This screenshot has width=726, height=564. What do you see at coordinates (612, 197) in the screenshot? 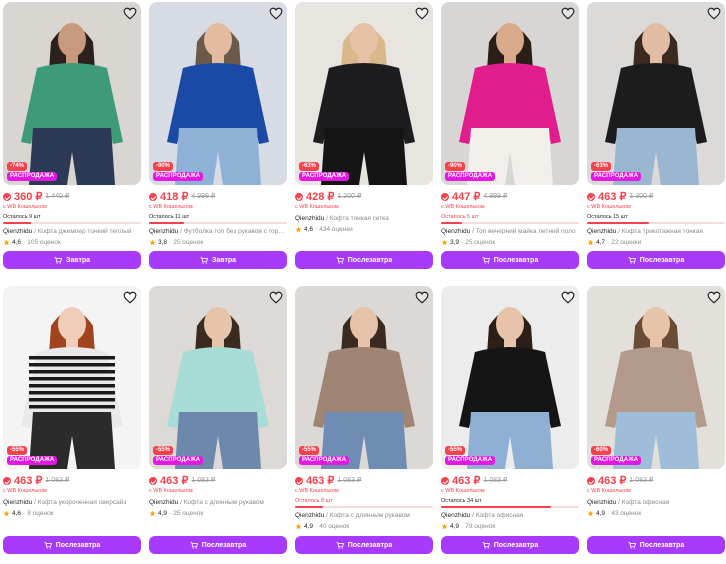
I see `price: 463 ₽` at bounding box center [612, 197].